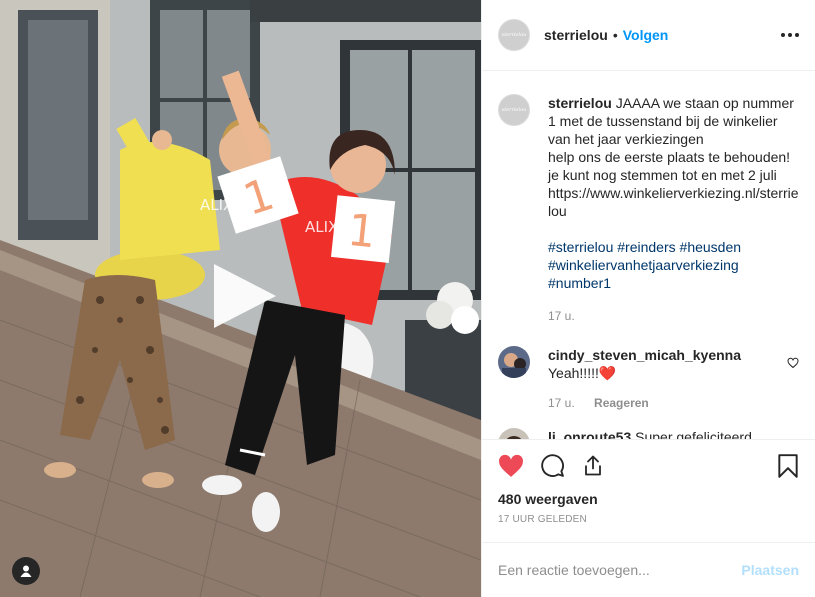  Describe the element at coordinates (711, 247) in the screenshot. I see `hashtag-link: #heusden` at that location.